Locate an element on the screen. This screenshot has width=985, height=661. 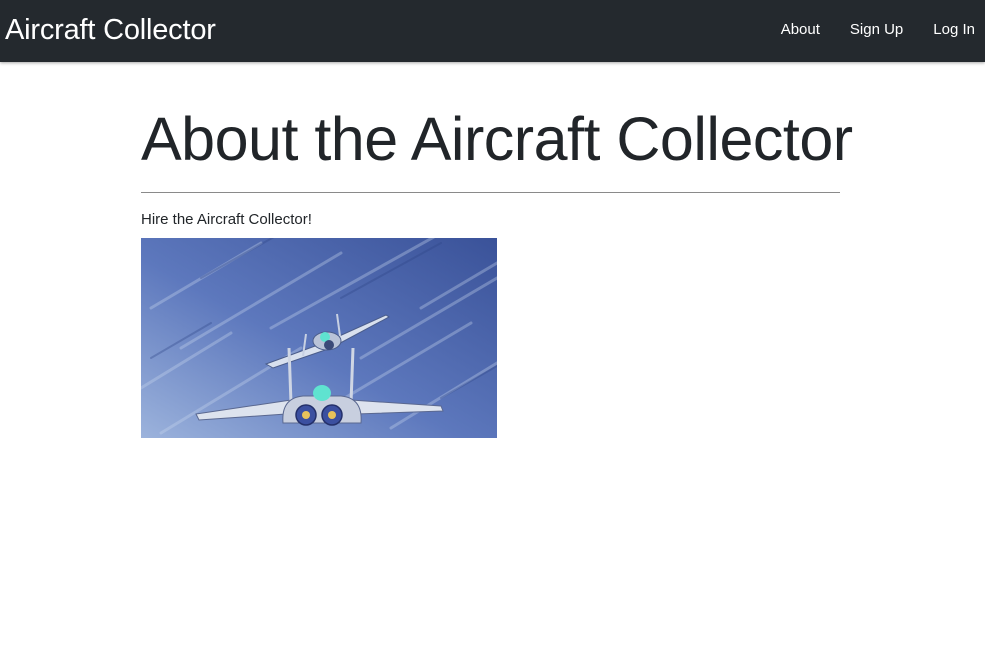
fighter-jets-image is located at coordinates (319, 338).